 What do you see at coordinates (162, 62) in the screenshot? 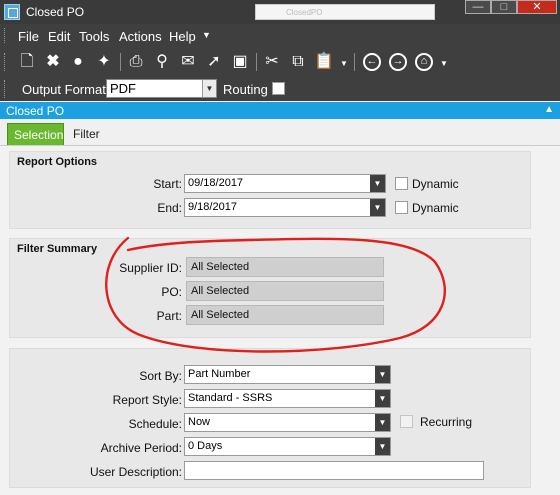
I see `print-preview-icon: ⚲` at bounding box center [162, 62].